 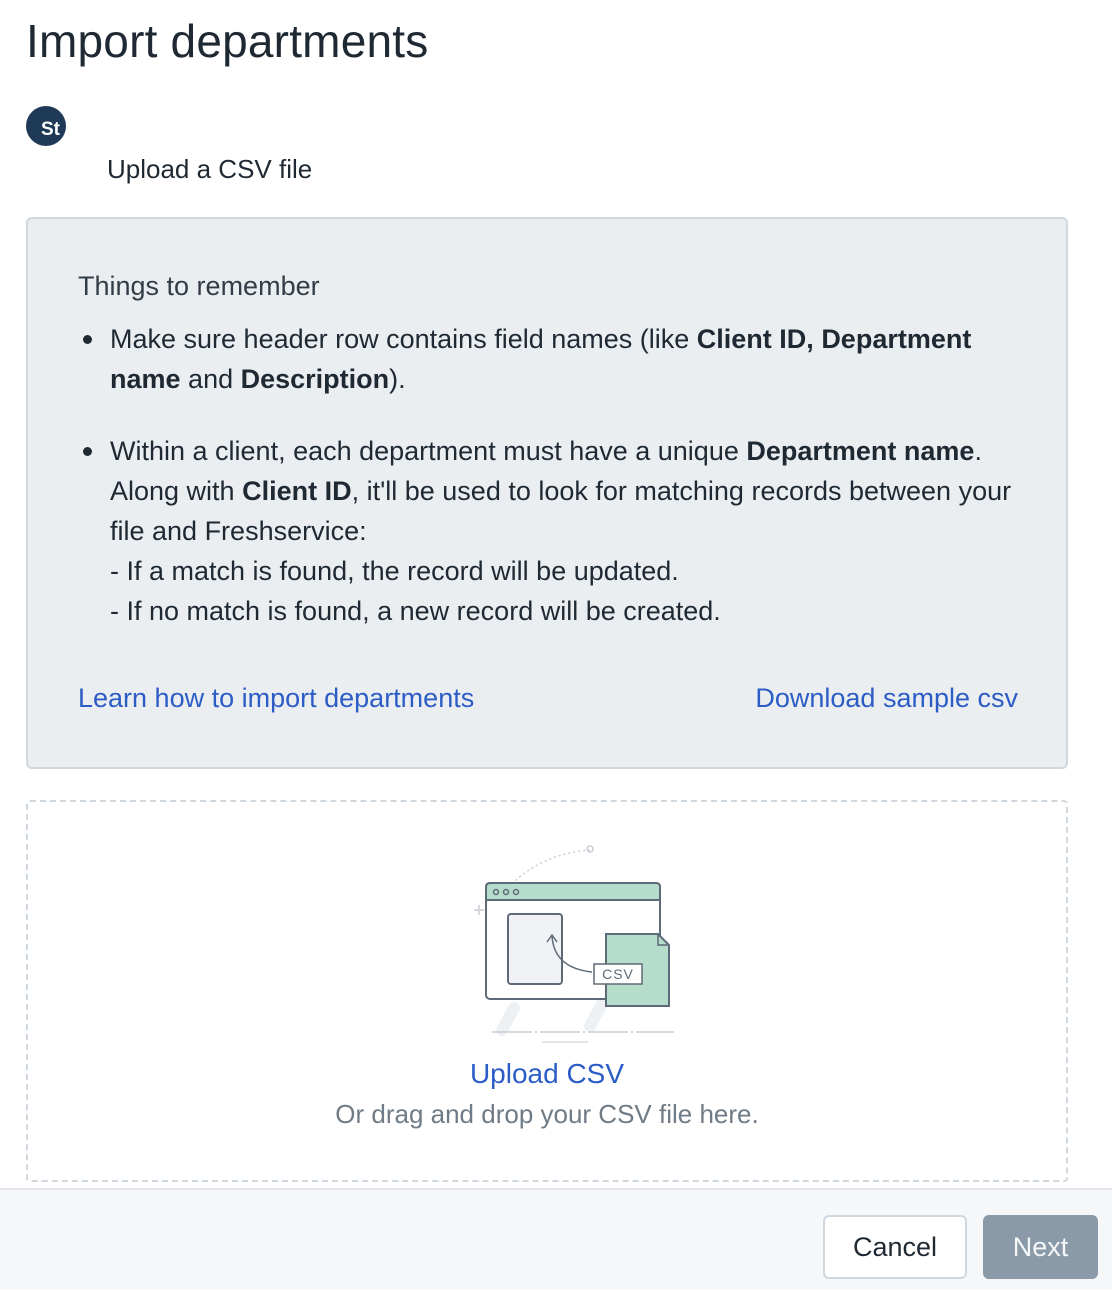 What do you see at coordinates (227, 41) in the screenshot?
I see `page-title: Import departments` at bounding box center [227, 41].